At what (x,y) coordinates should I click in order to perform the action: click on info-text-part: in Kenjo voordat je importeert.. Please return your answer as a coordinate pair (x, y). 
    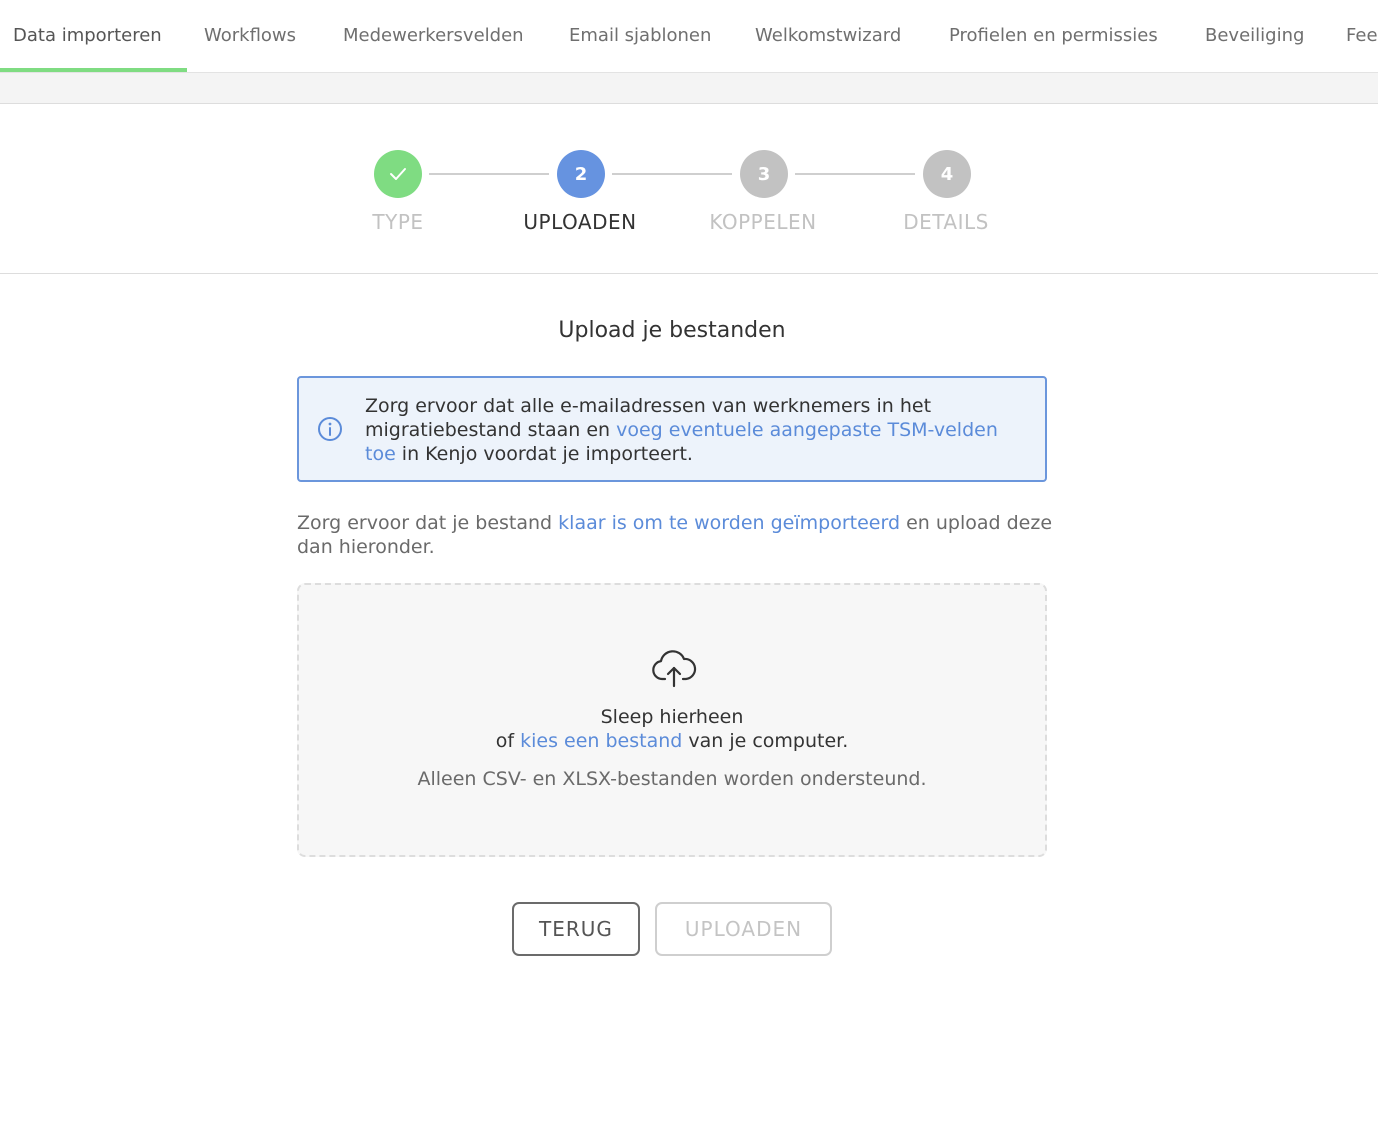
    Looking at the image, I should click on (544, 454).